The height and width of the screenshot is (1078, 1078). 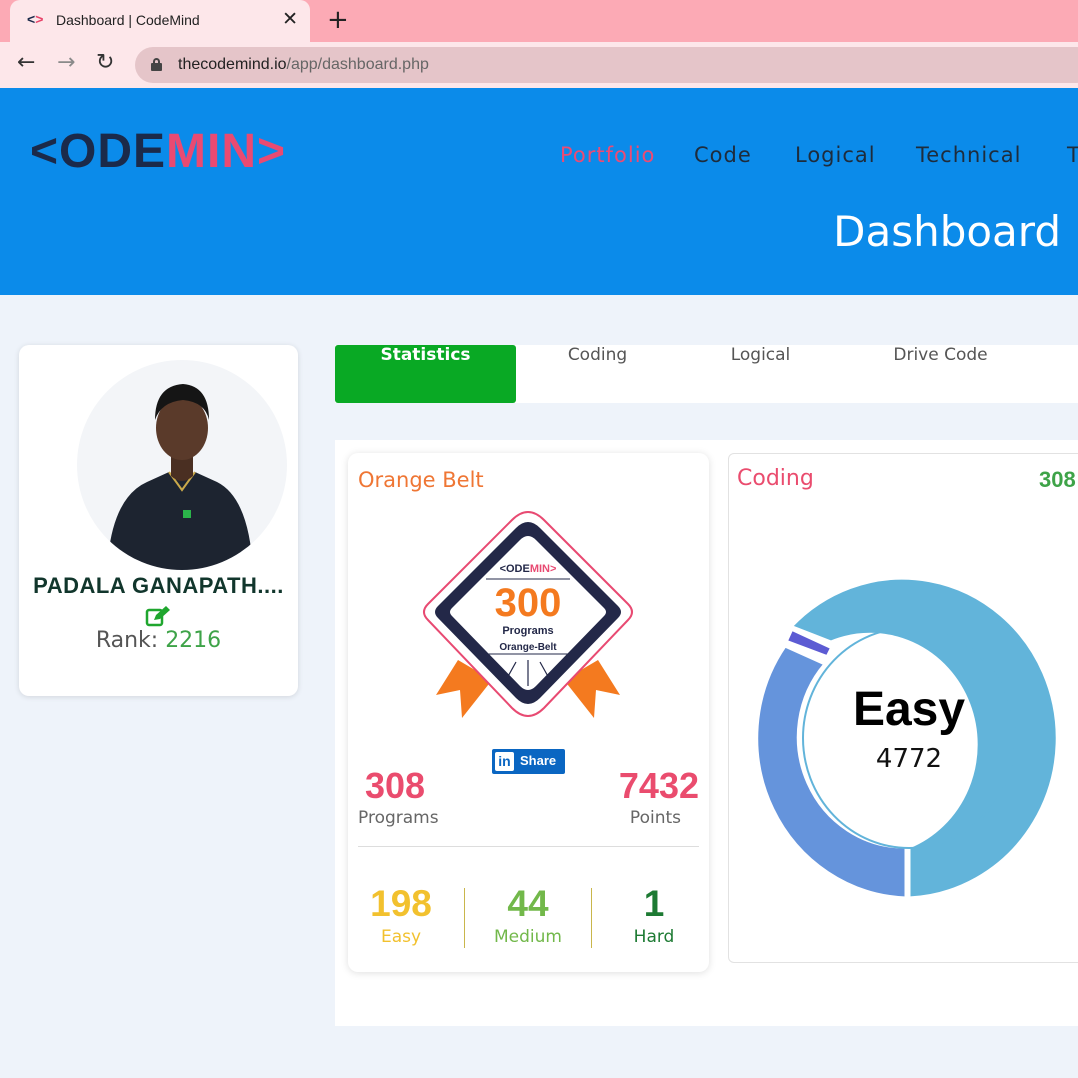 I want to click on medium-label: Medium, so click(x=528, y=937).